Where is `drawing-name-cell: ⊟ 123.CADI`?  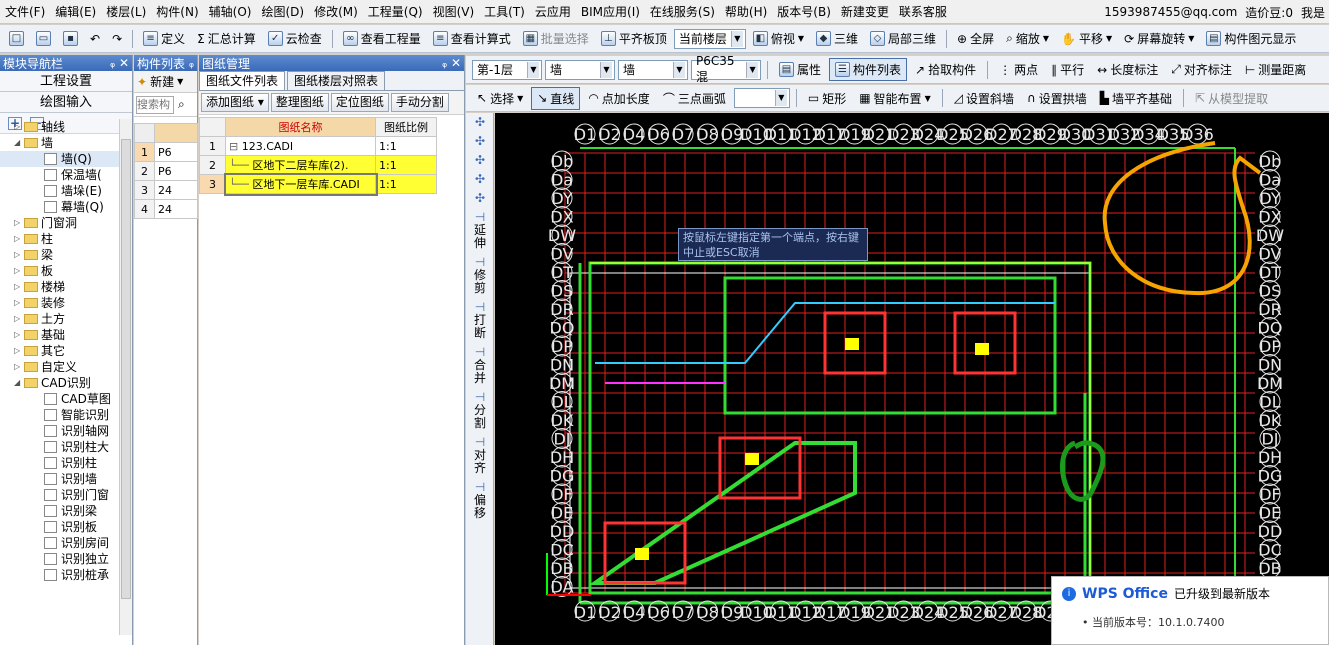 drawing-name-cell: ⊟ 123.CADI is located at coordinates (300, 146).